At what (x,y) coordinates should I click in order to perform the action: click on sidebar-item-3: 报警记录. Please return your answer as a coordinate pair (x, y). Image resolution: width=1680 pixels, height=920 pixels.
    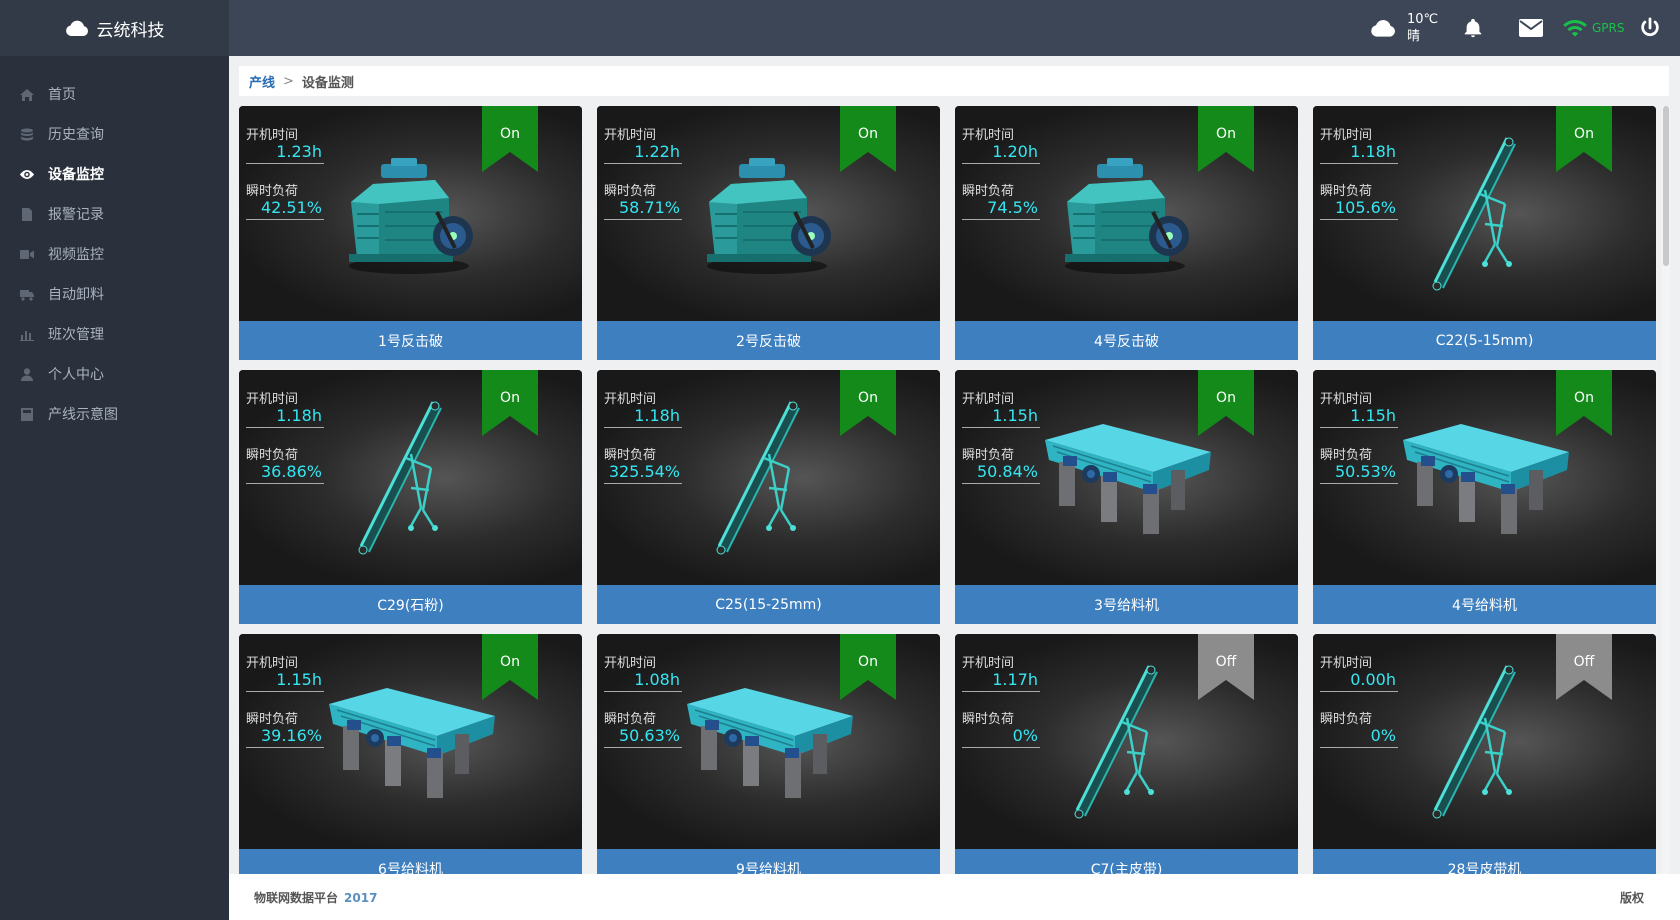
    Looking at the image, I should click on (114, 214).